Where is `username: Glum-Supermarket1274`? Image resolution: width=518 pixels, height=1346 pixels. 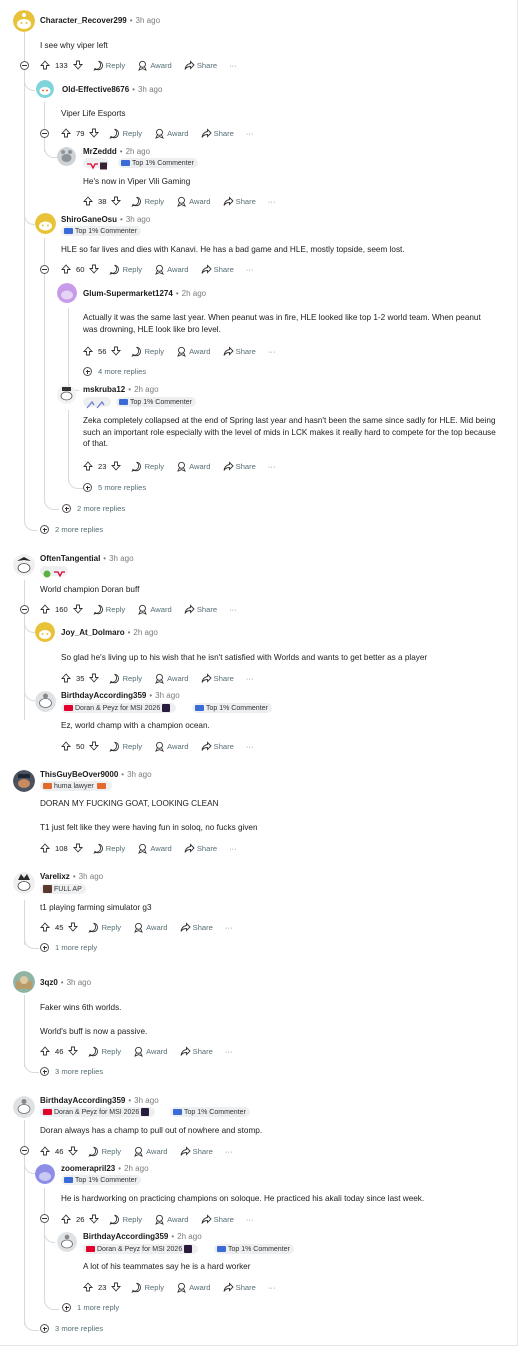
username: Glum-Supermarket1274 is located at coordinates (128, 293).